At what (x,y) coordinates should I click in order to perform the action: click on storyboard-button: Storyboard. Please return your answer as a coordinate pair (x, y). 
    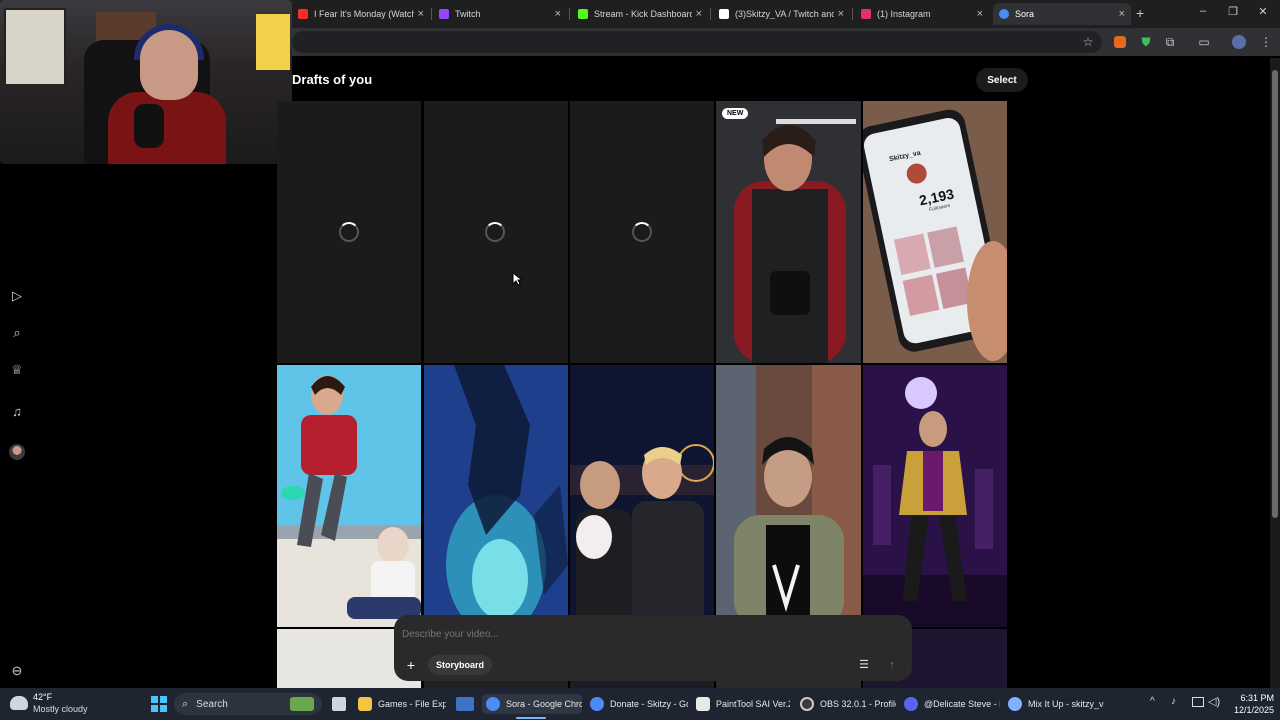
    Looking at the image, I should click on (460, 665).